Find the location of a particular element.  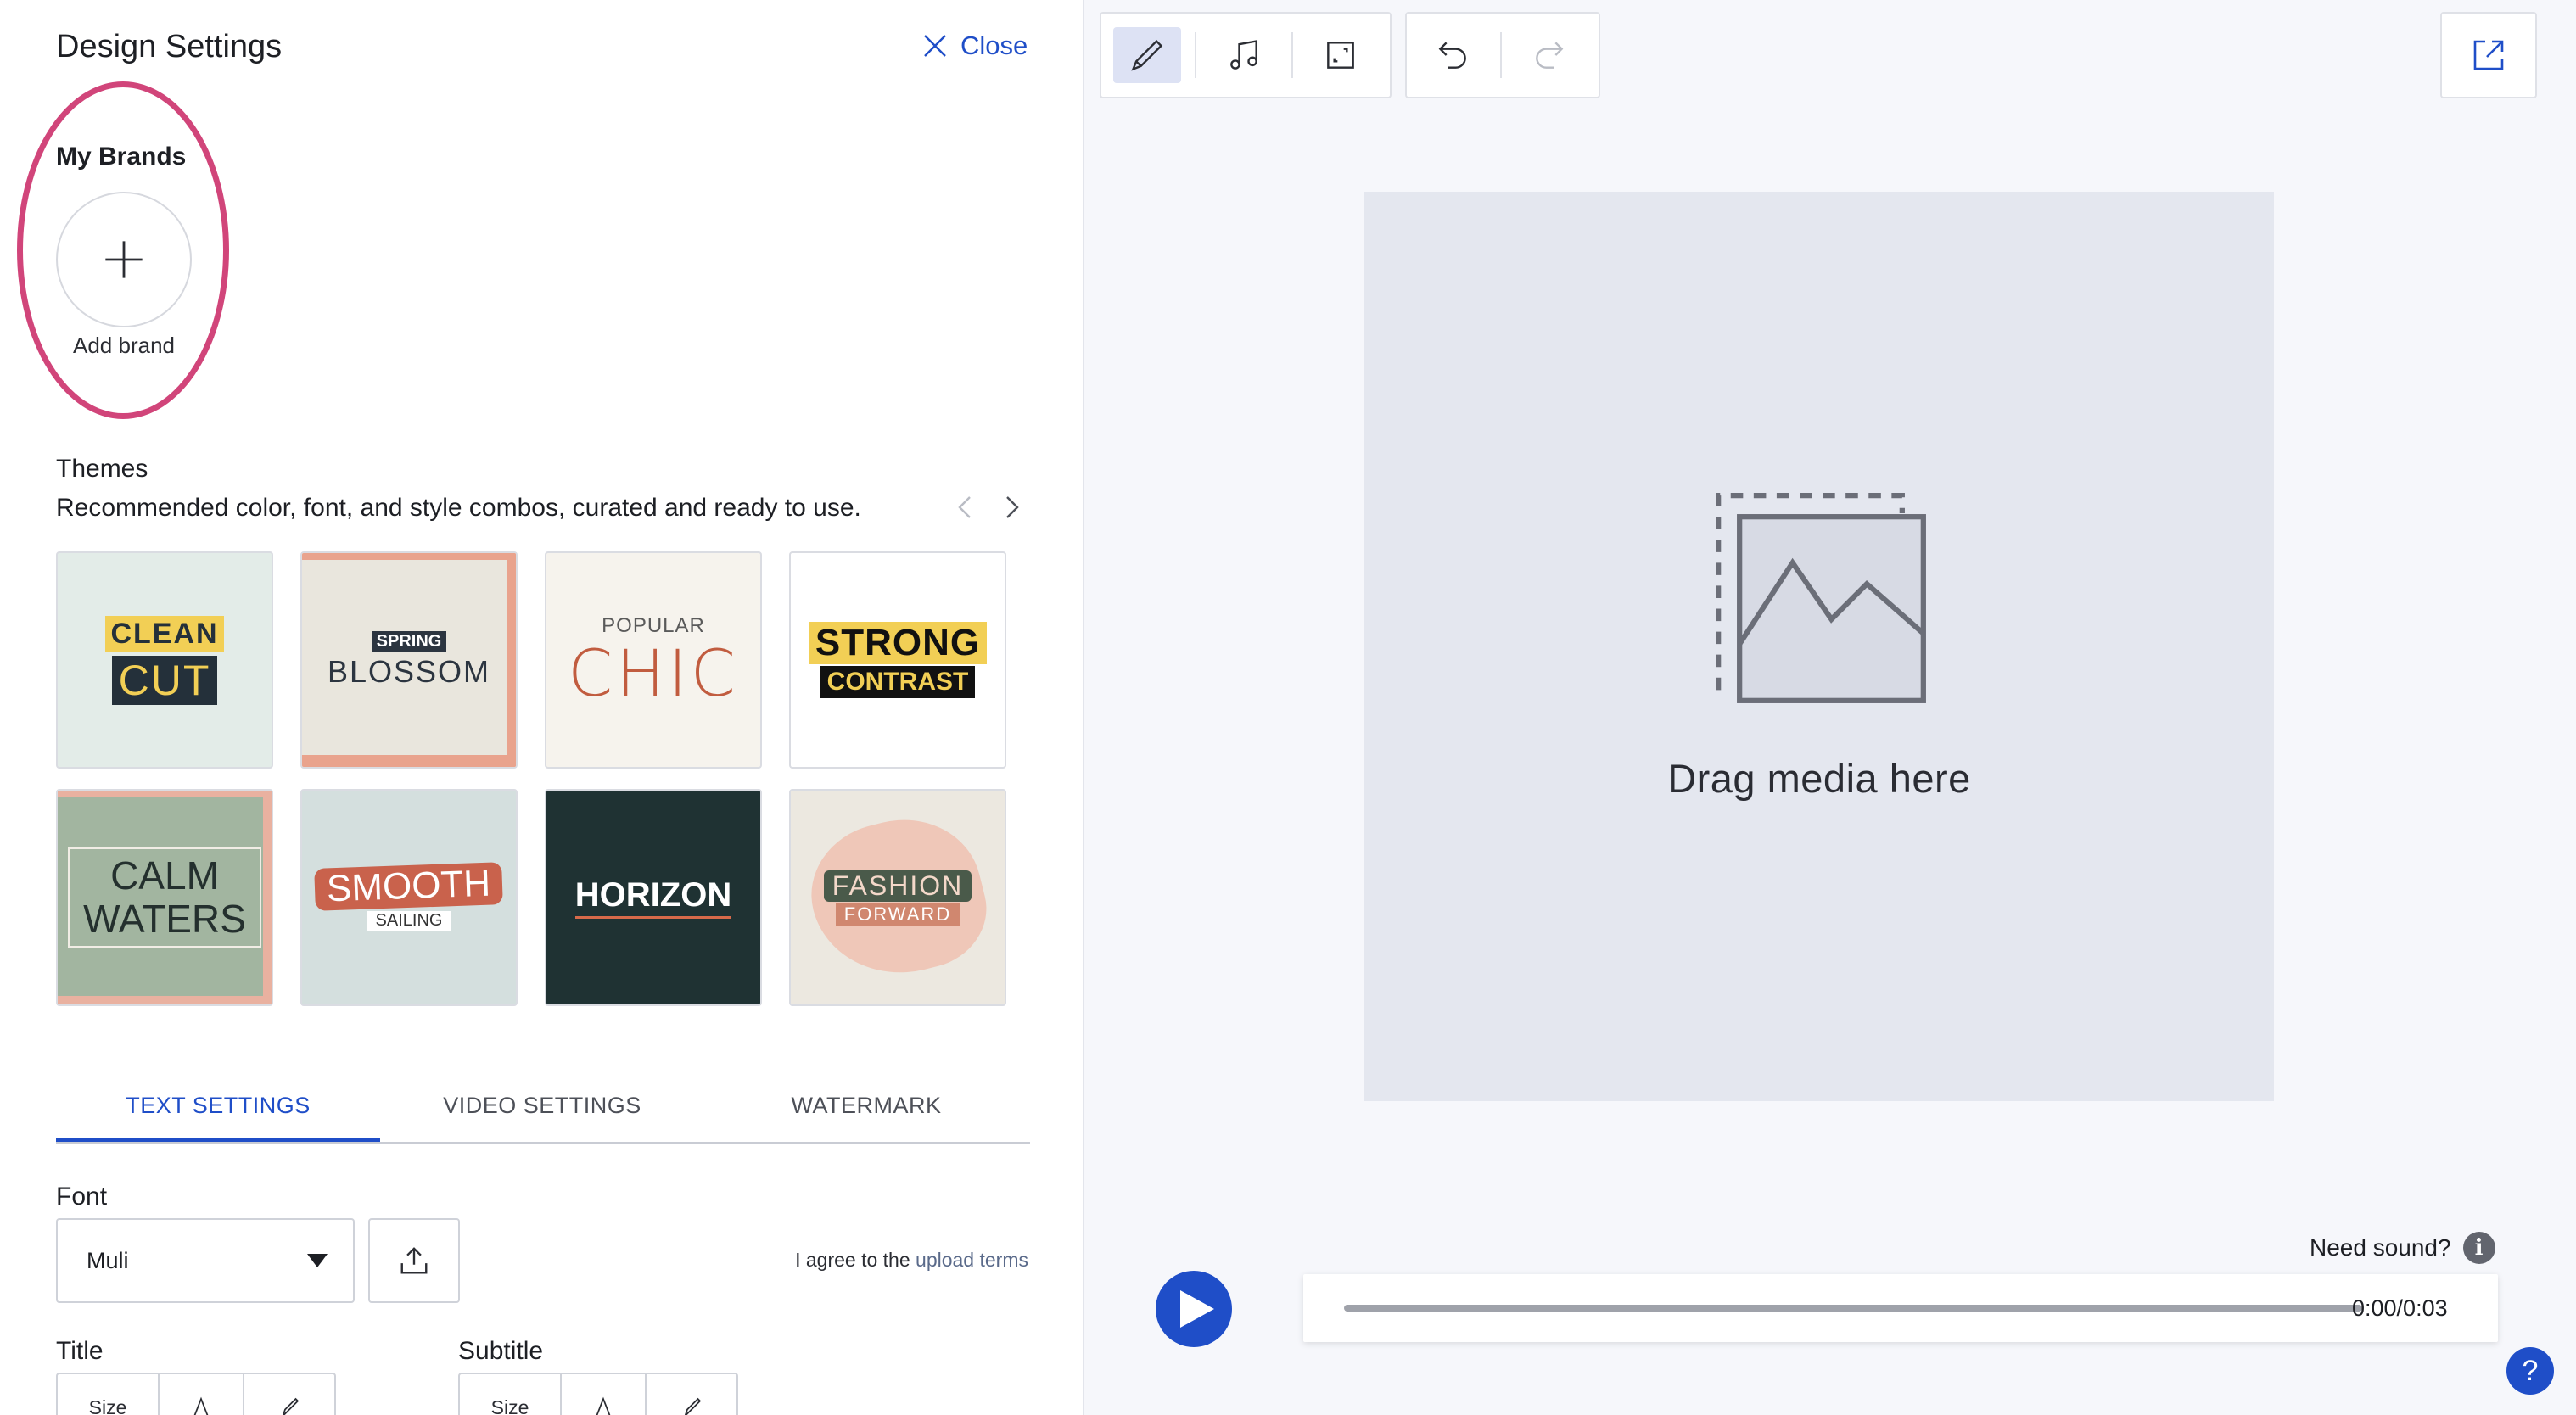

chevron-right-icon is located at coordinates (1013, 507).